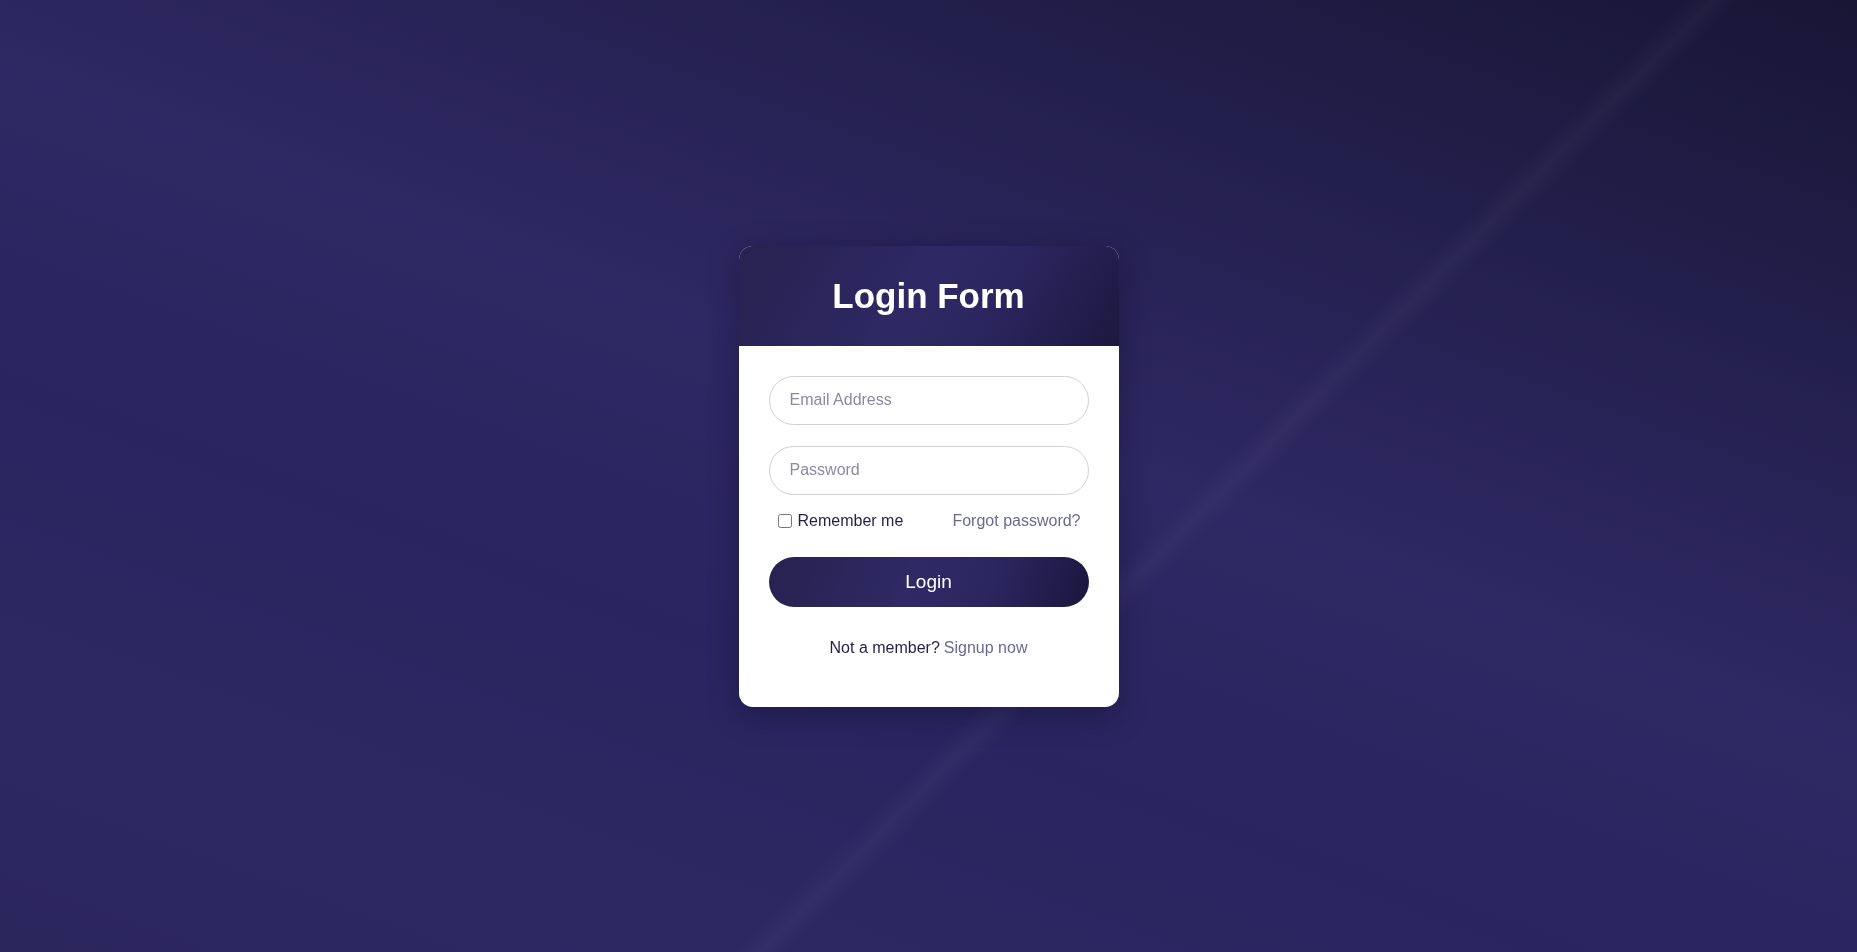  Describe the element at coordinates (884, 647) in the screenshot. I see `signup-prompt: Not a member?` at that location.